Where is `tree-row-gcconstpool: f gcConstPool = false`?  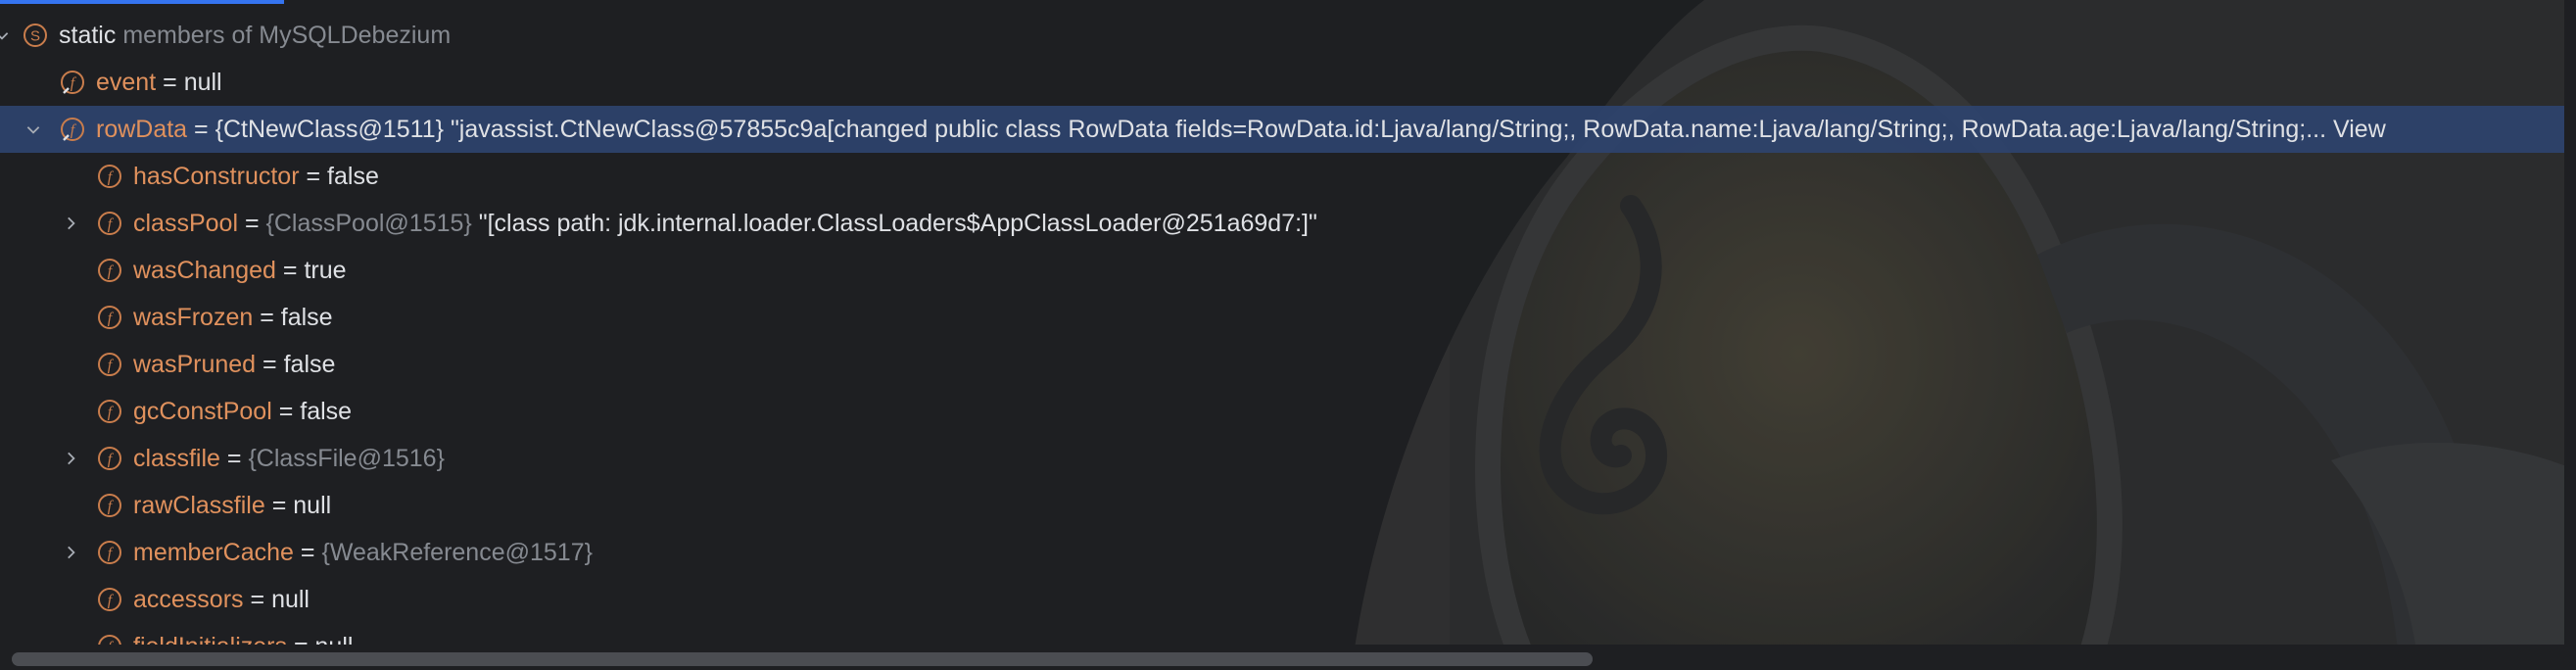
tree-row-gcconstpool: f gcConstPool = false is located at coordinates (1288, 411).